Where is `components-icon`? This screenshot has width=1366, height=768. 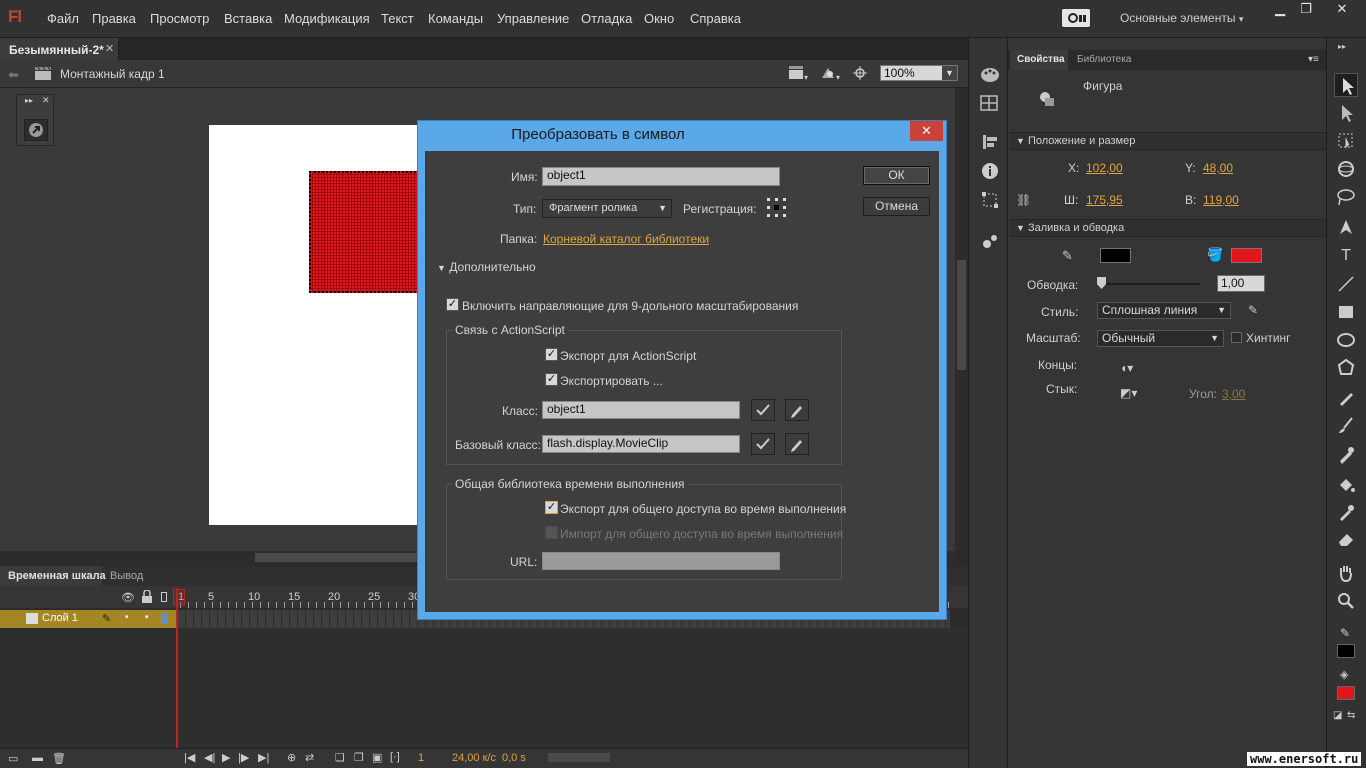 components-icon is located at coordinates (990, 241).